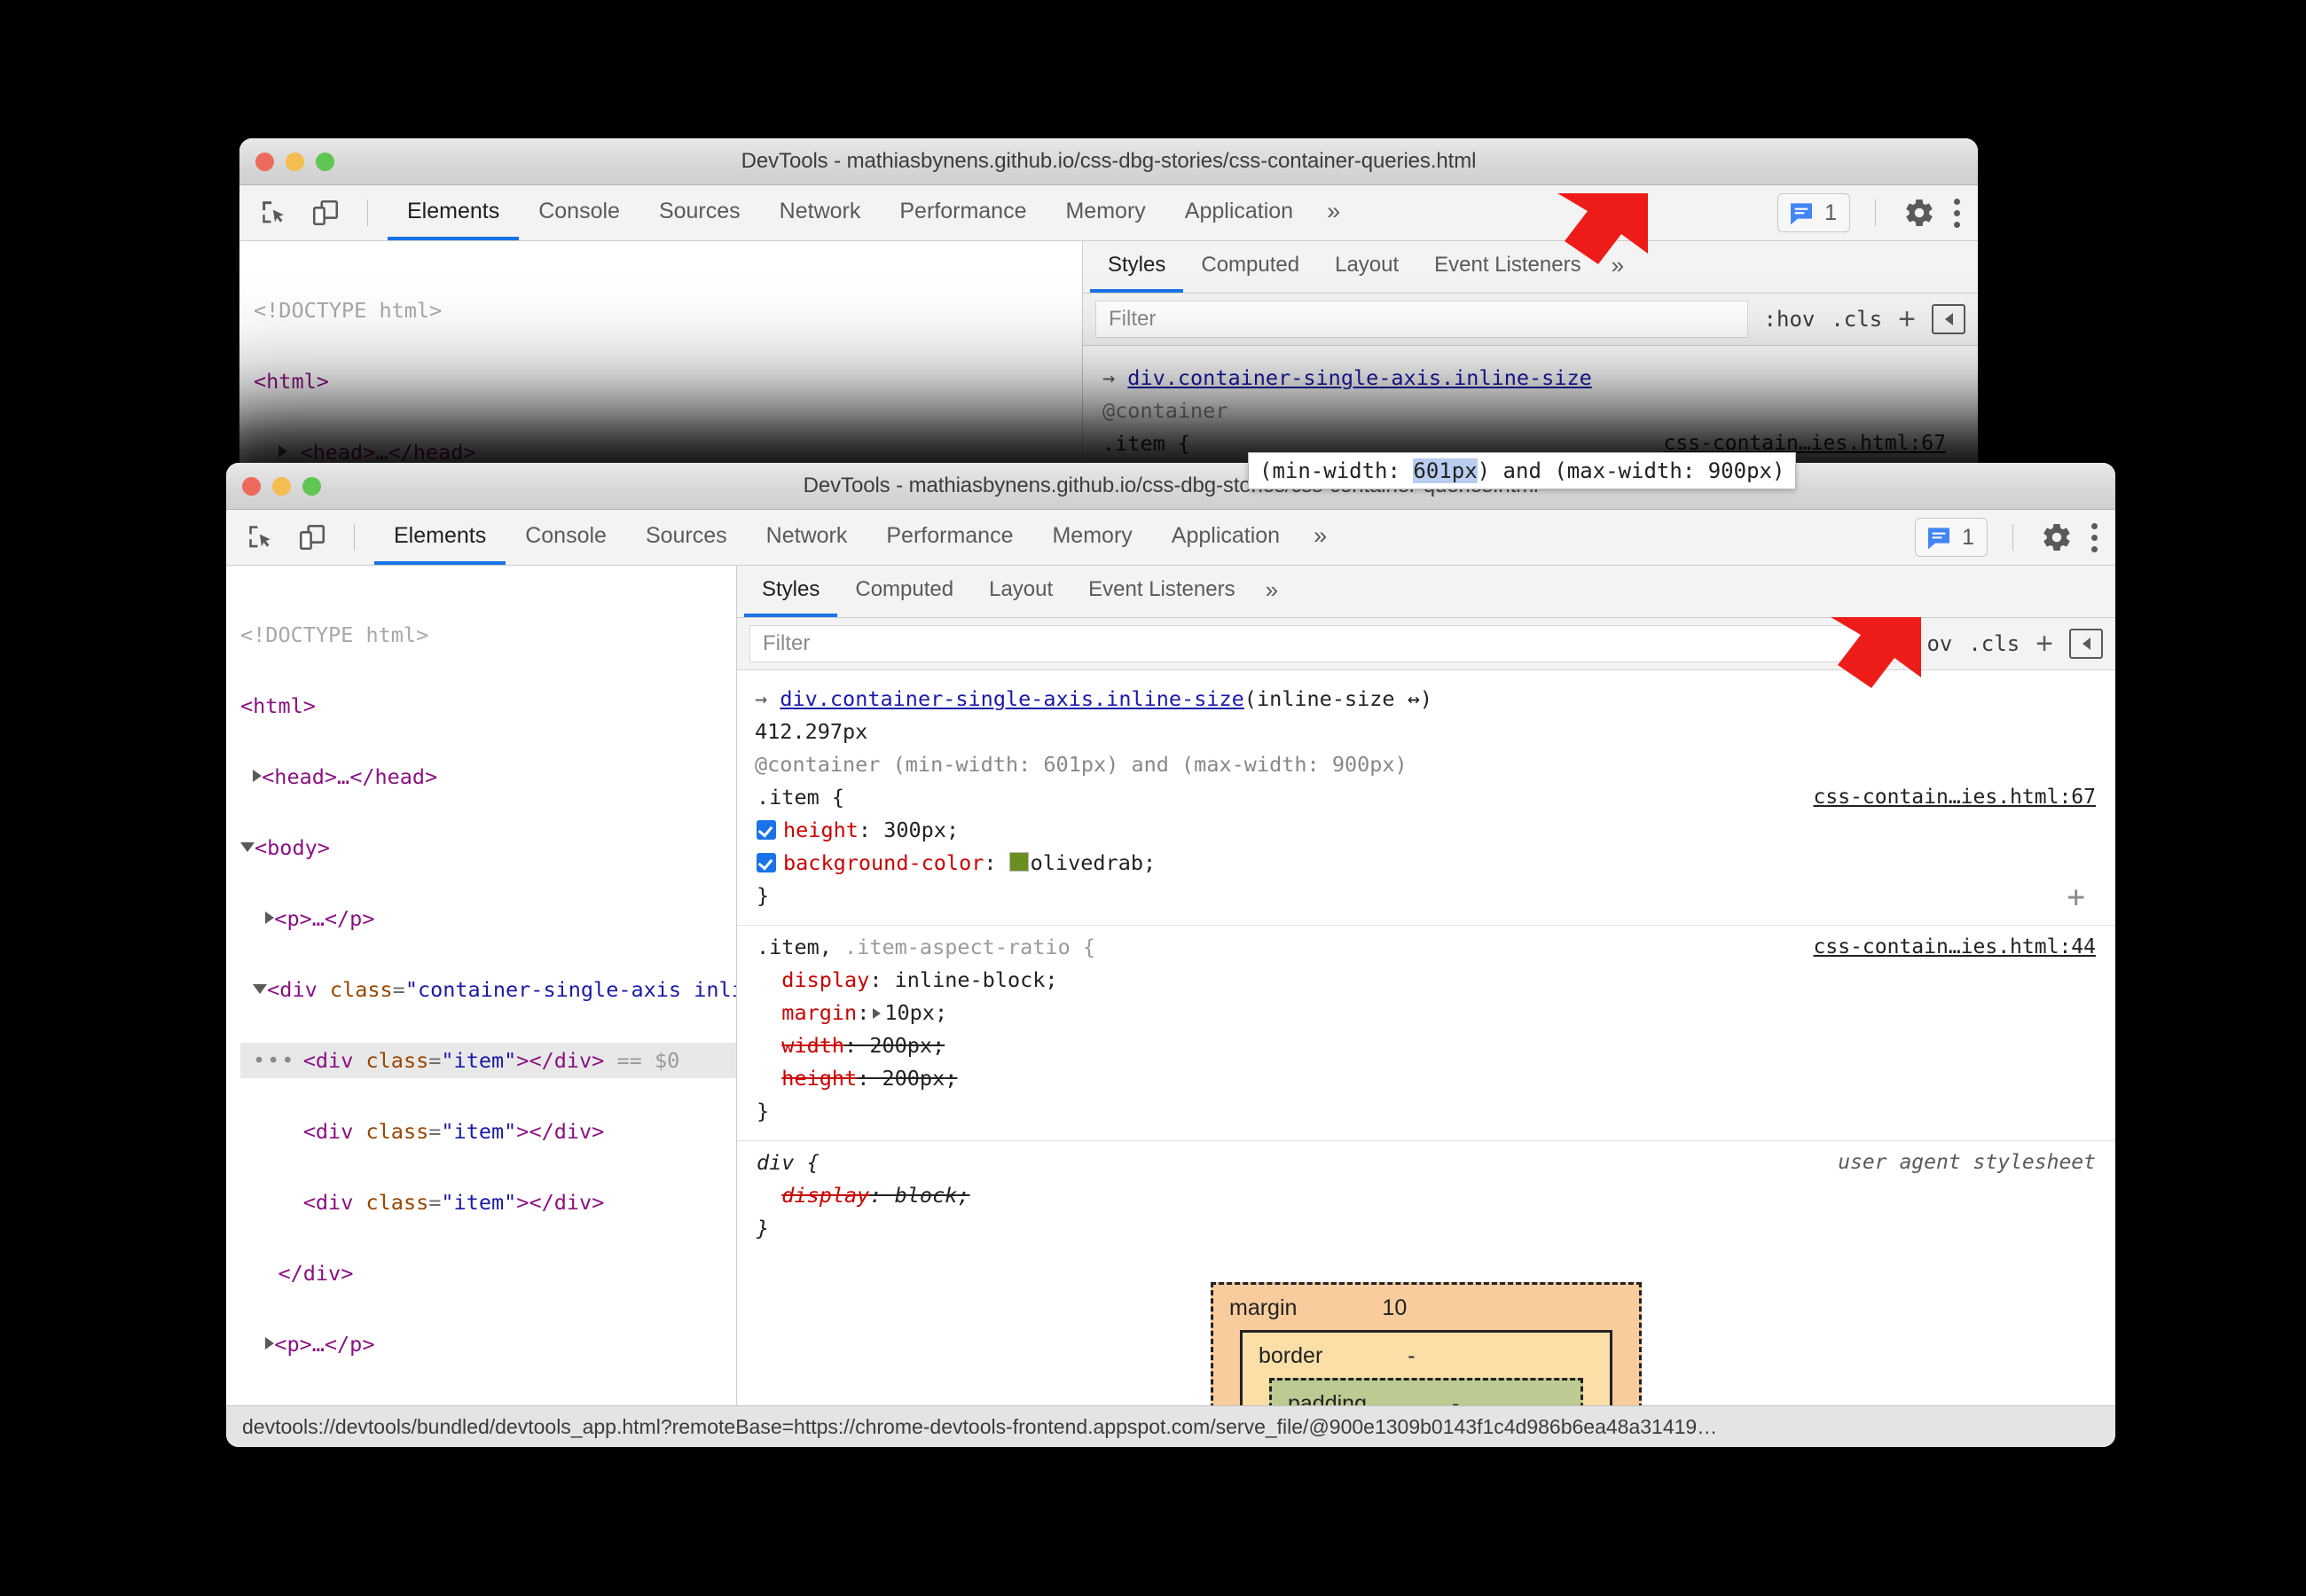 The width and height of the screenshot is (2306, 1596). What do you see at coordinates (2076, 898) in the screenshot?
I see `add-declaration-button: +` at bounding box center [2076, 898].